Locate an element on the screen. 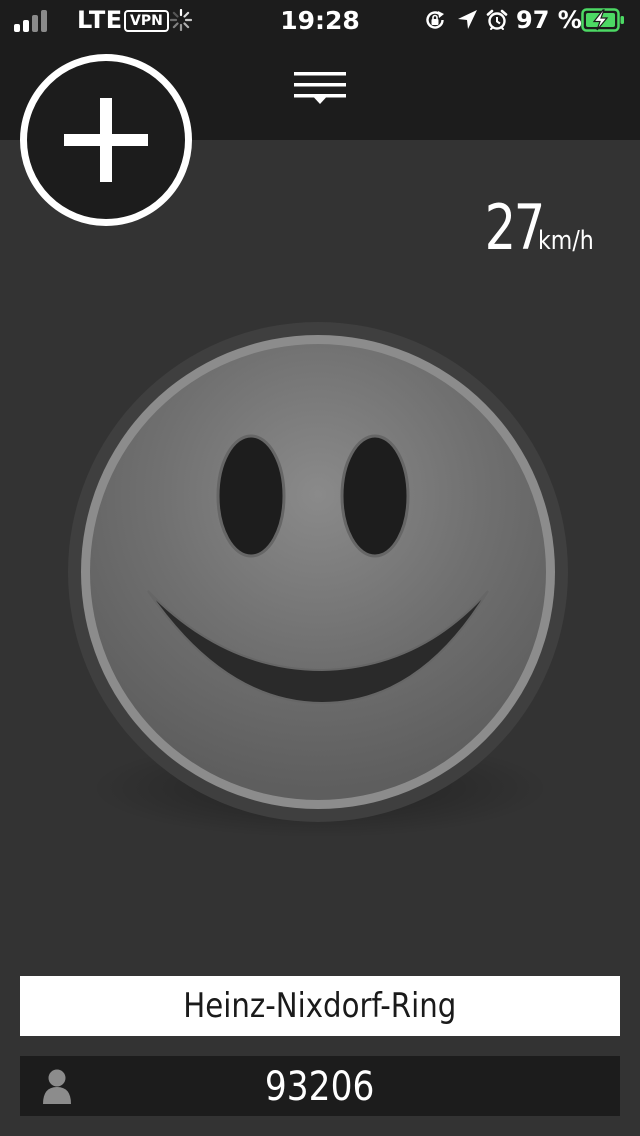 The height and width of the screenshot is (1136, 640). location-name-bar: Heinz-Nixdorf-Ring is located at coordinates (320, 1006).